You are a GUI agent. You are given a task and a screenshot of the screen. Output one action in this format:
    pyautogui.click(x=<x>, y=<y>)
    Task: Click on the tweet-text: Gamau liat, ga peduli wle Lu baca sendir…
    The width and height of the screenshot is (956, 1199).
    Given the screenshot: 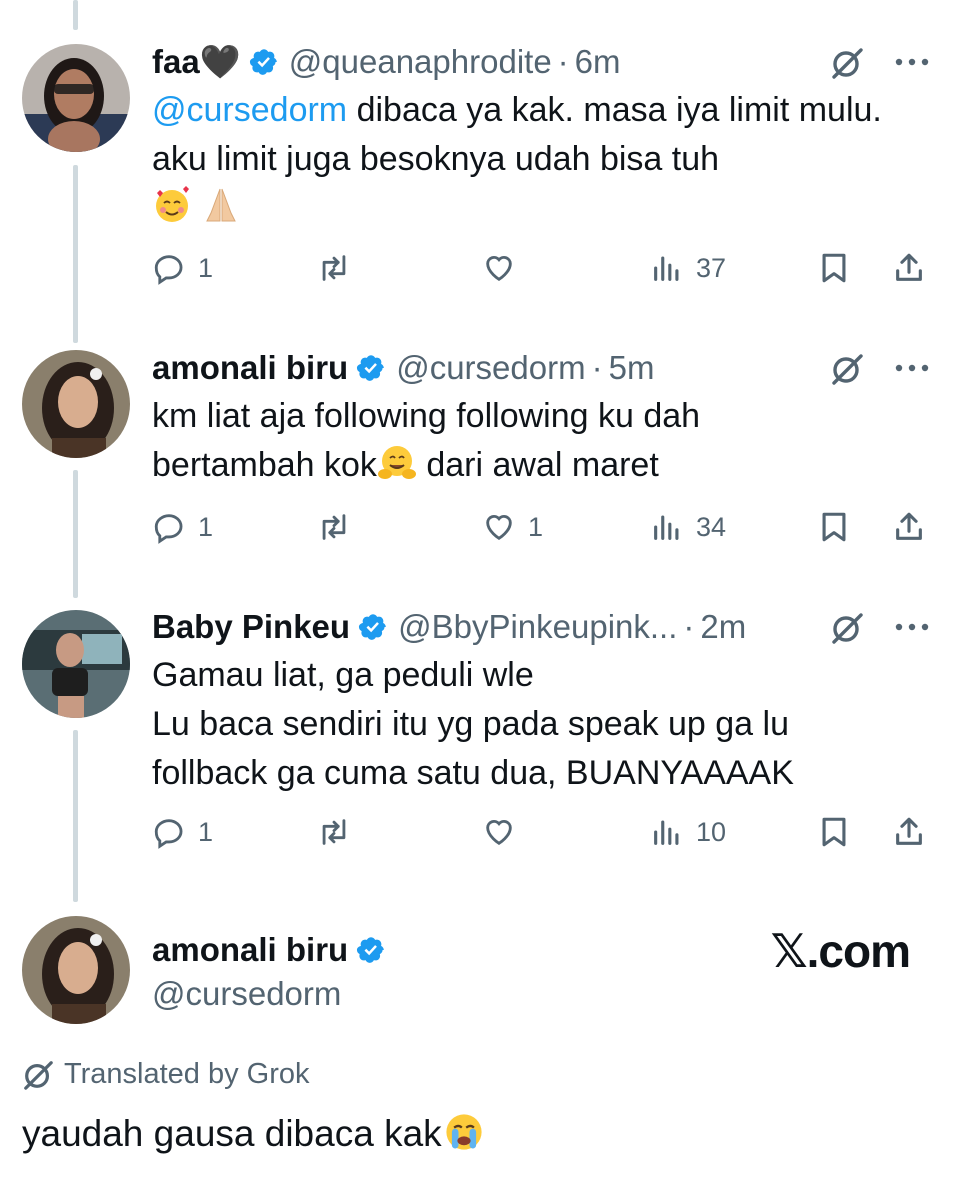 What is the action you would take?
    pyautogui.click(x=473, y=724)
    